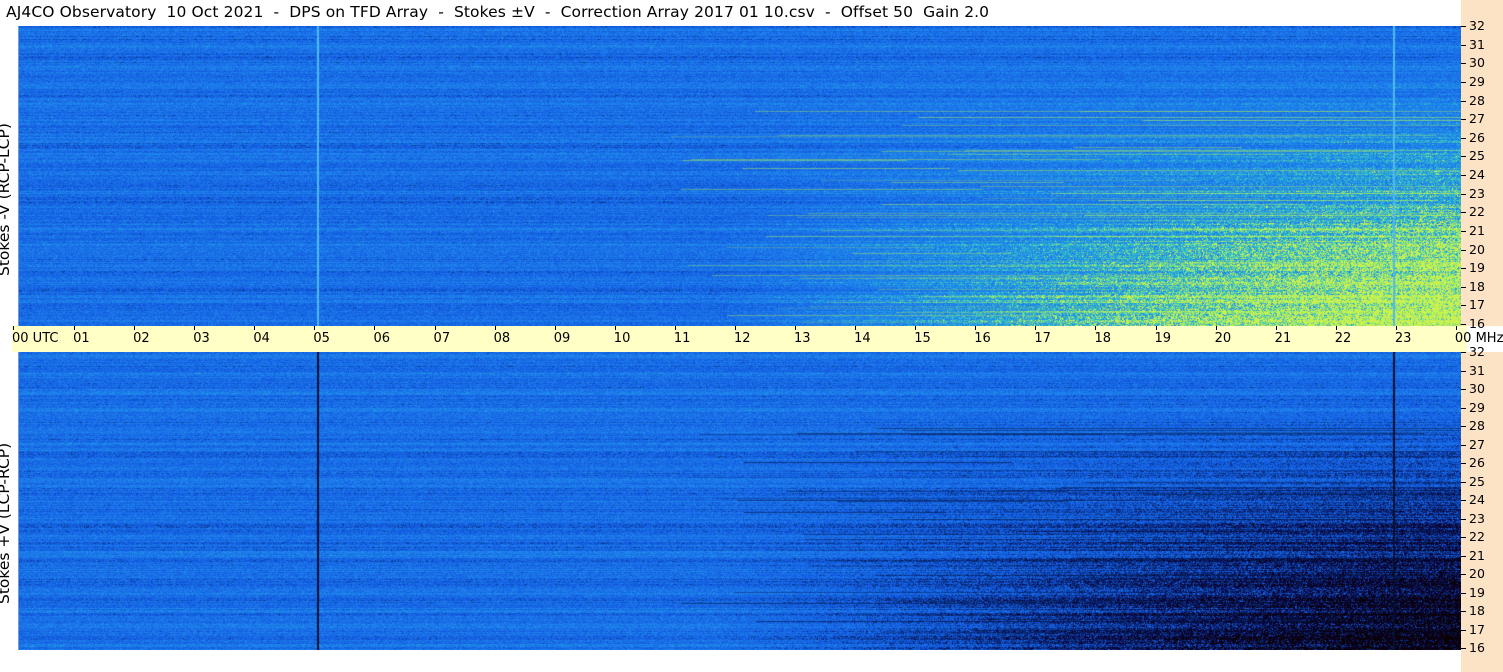 Image resolution: width=1503 pixels, height=672 pixels. I want to click on freq-tick-top-32: 32, so click(1473, 26).